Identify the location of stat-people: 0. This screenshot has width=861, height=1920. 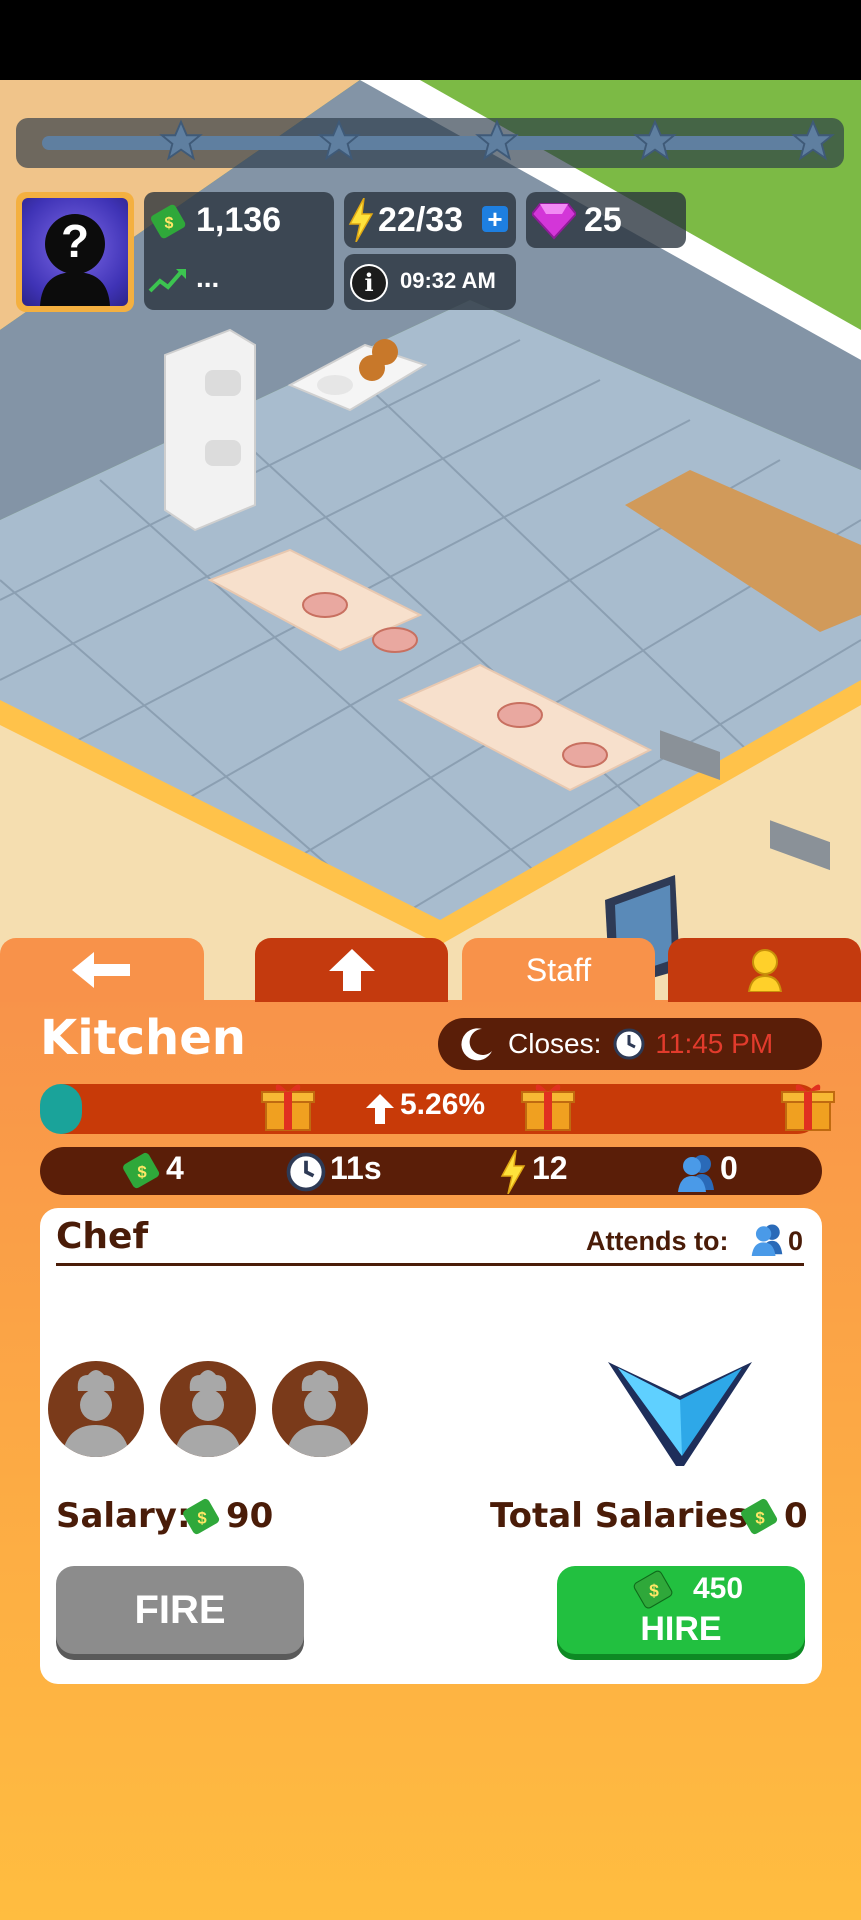
(729, 1168).